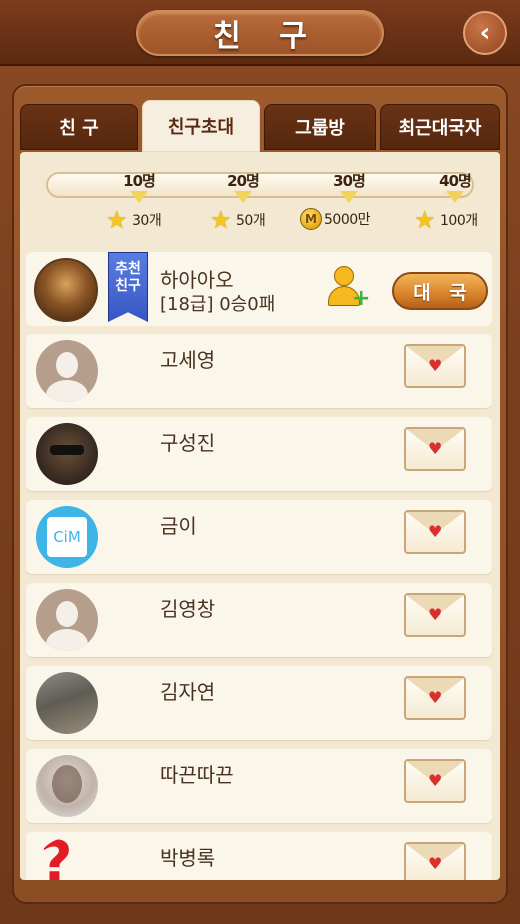  Describe the element at coordinates (197, 775) in the screenshot. I see `friend-name: 따끈따끈` at that location.